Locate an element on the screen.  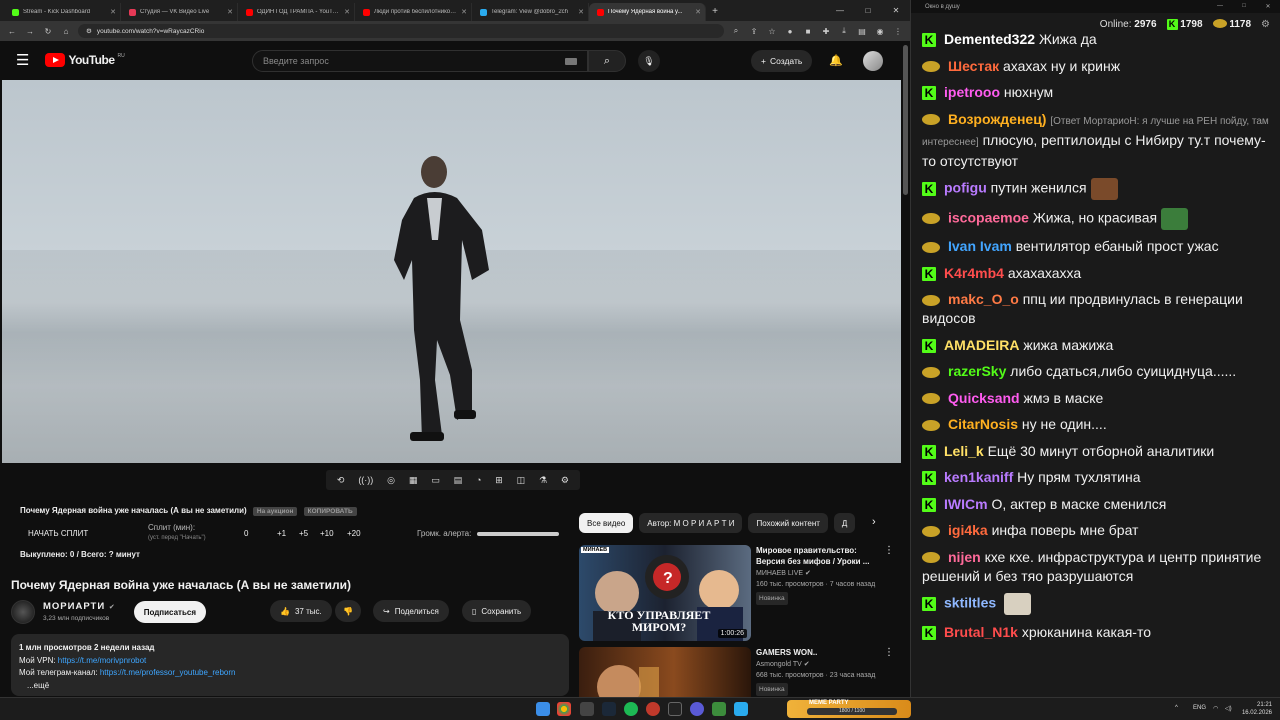
chat-username: Demented322 is located at coordinates (989, 39).